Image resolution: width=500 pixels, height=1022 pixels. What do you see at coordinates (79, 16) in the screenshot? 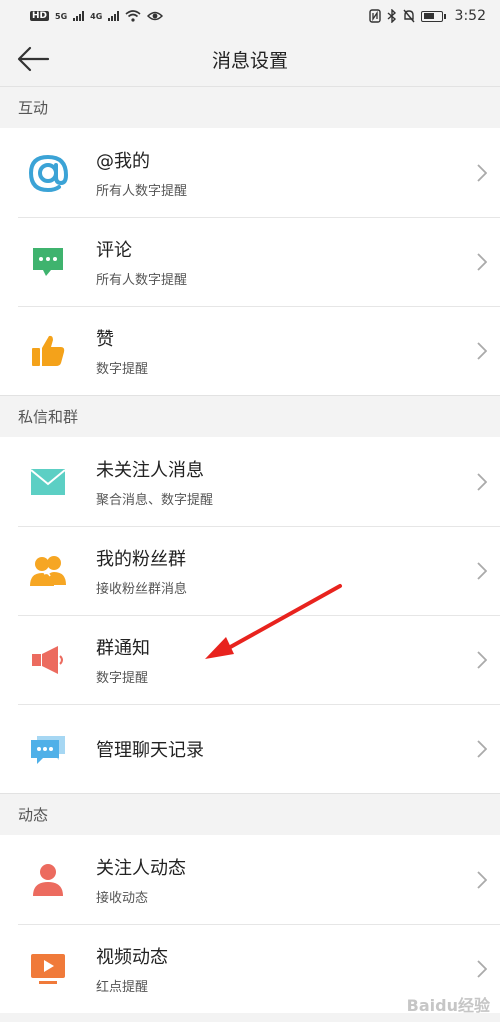
I see `signal-icon` at bounding box center [79, 16].